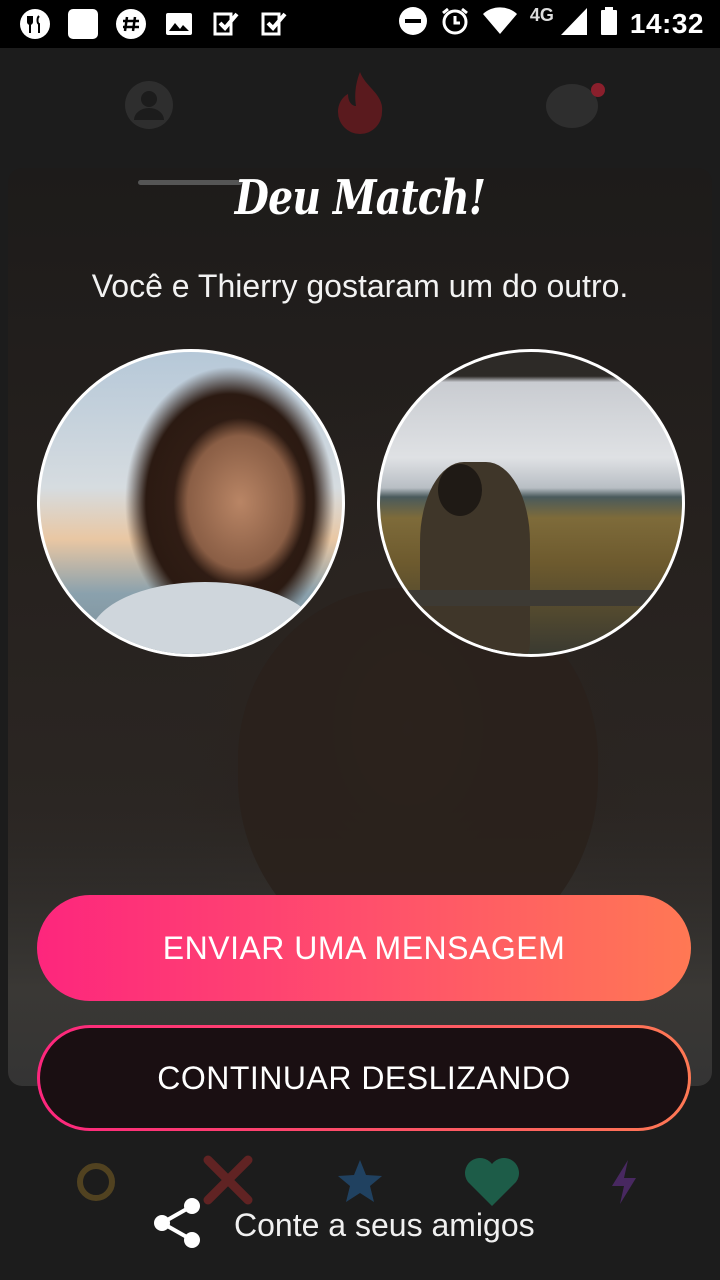 The image size is (720, 1280). What do you see at coordinates (83, 24) in the screenshot?
I see `blank-icon` at bounding box center [83, 24].